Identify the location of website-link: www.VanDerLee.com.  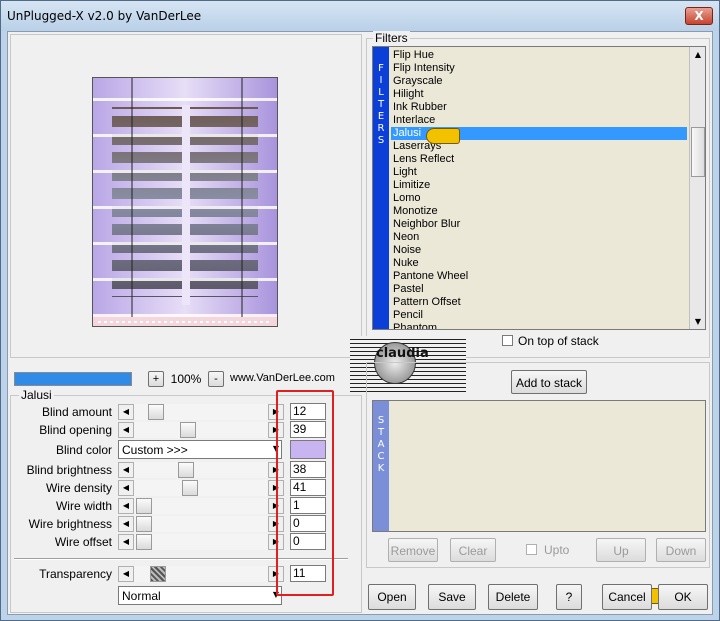
(292, 378).